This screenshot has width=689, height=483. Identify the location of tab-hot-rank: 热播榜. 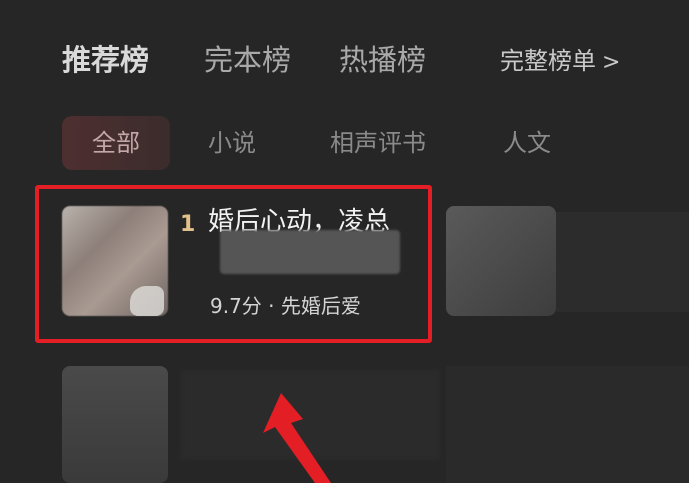
(382, 60).